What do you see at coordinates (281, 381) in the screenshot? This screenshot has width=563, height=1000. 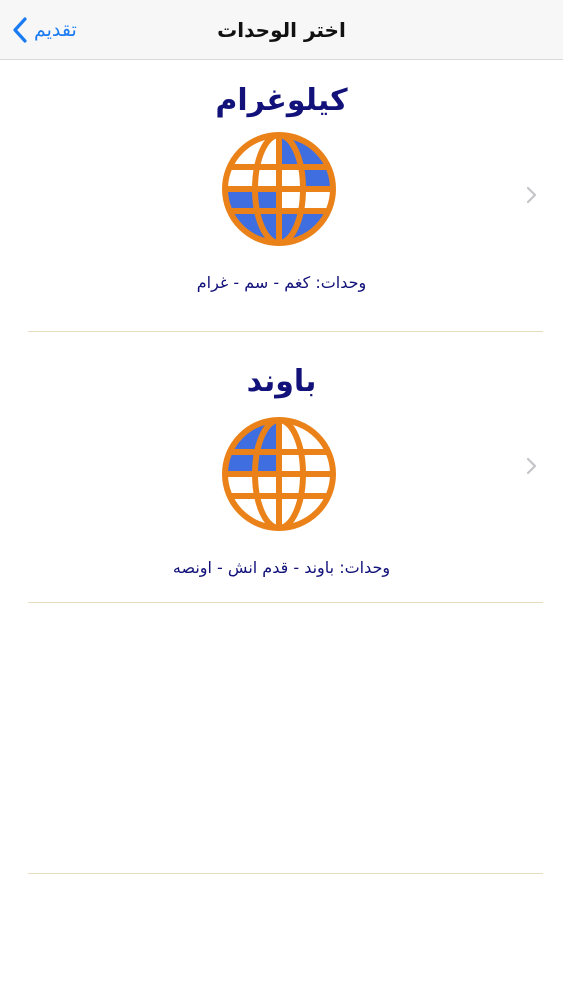 I see `row-title: باوند` at bounding box center [281, 381].